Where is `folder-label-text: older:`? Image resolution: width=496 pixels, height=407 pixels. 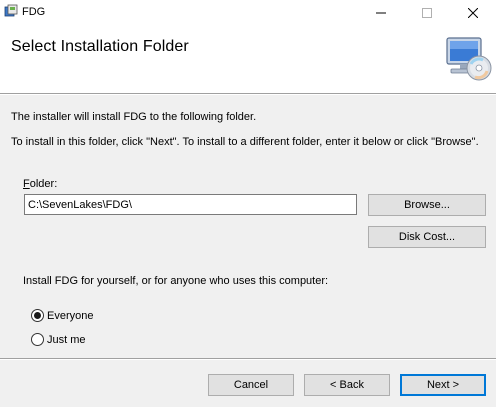
folder-label-text: older: is located at coordinates (43, 184).